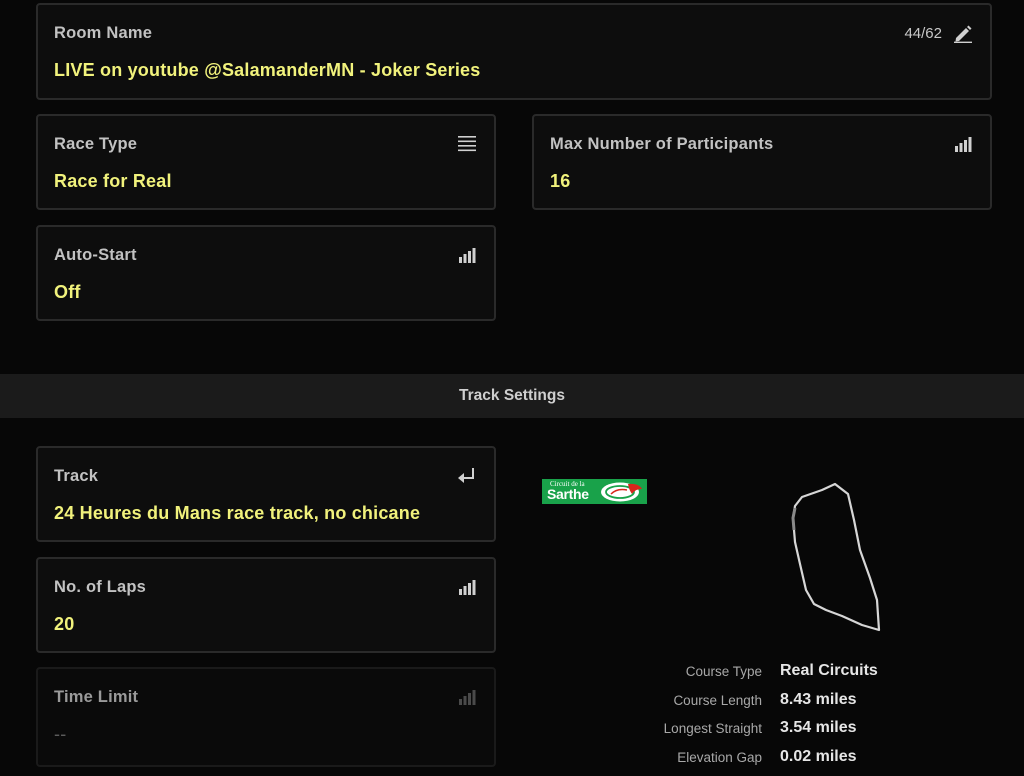 The height and width of the screenshot is (776, 1024). Describe the element at coordinates (662, 144) in the screenshot. I see `max-participants-label: Max Number of Participants` at that location.